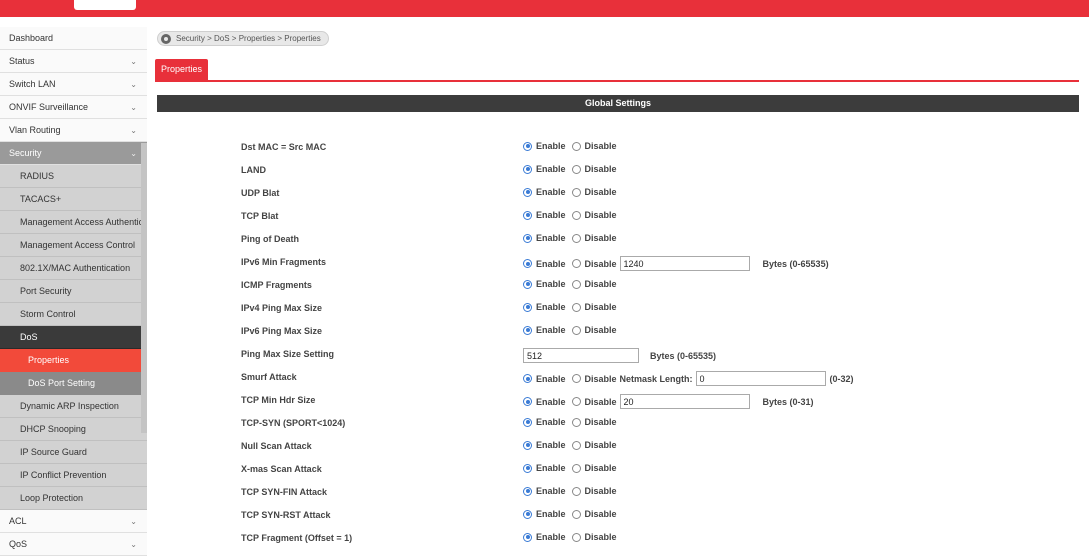 Image resolution: width=1089 pixels, height=556 pixels. Describe the element at coordinates (276, 446) in the screenshot. I see `setting-label: Null Scan Attack` at that location.